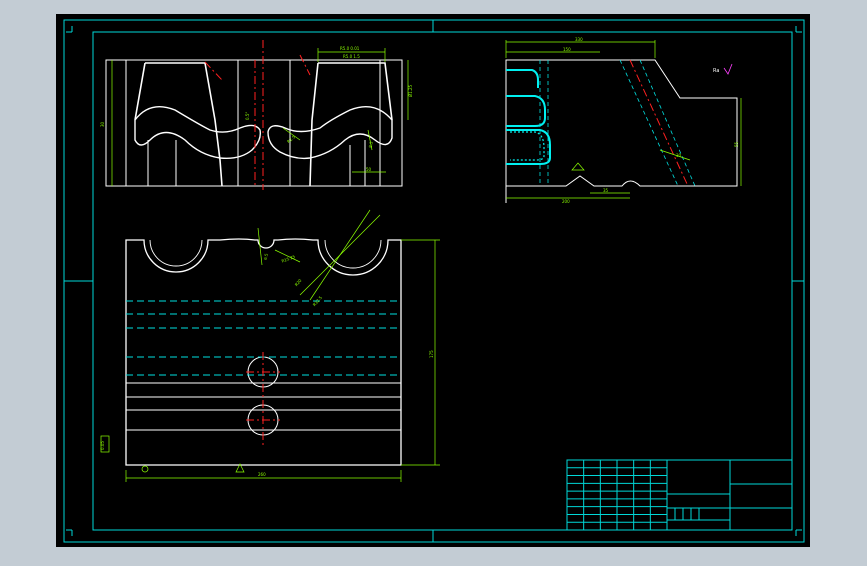  I want to click on plan-dim-height: 175, so click(431, 354).